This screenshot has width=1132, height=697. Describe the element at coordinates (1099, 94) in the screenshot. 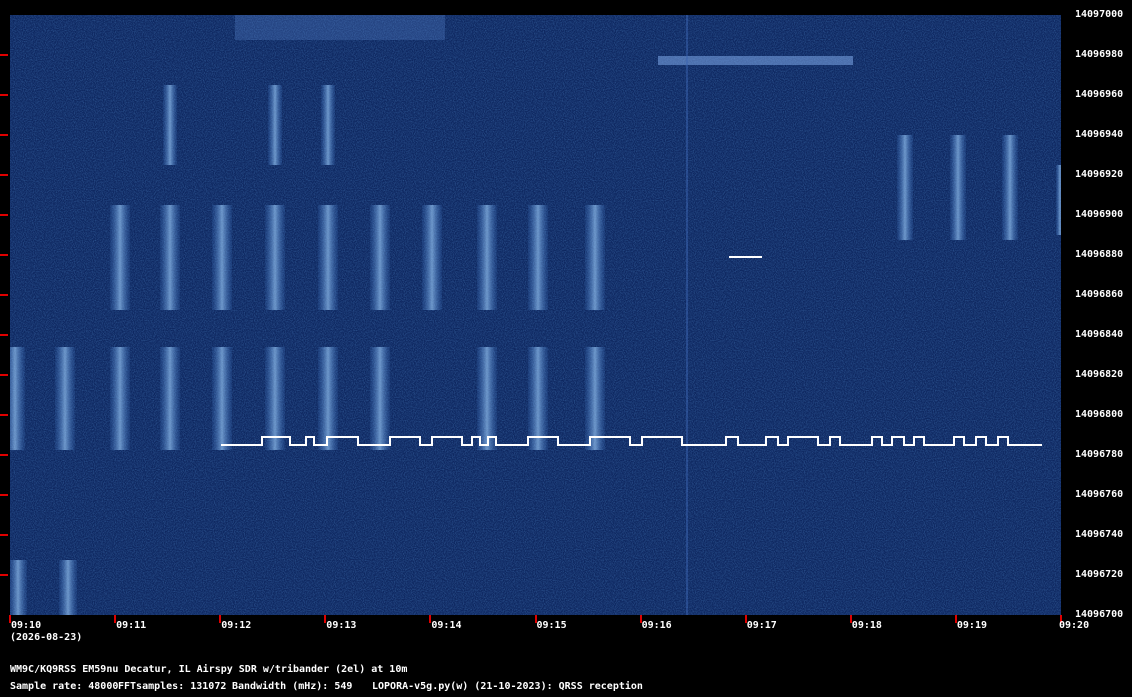

I see `y-tick-label: 14096960` at that location.